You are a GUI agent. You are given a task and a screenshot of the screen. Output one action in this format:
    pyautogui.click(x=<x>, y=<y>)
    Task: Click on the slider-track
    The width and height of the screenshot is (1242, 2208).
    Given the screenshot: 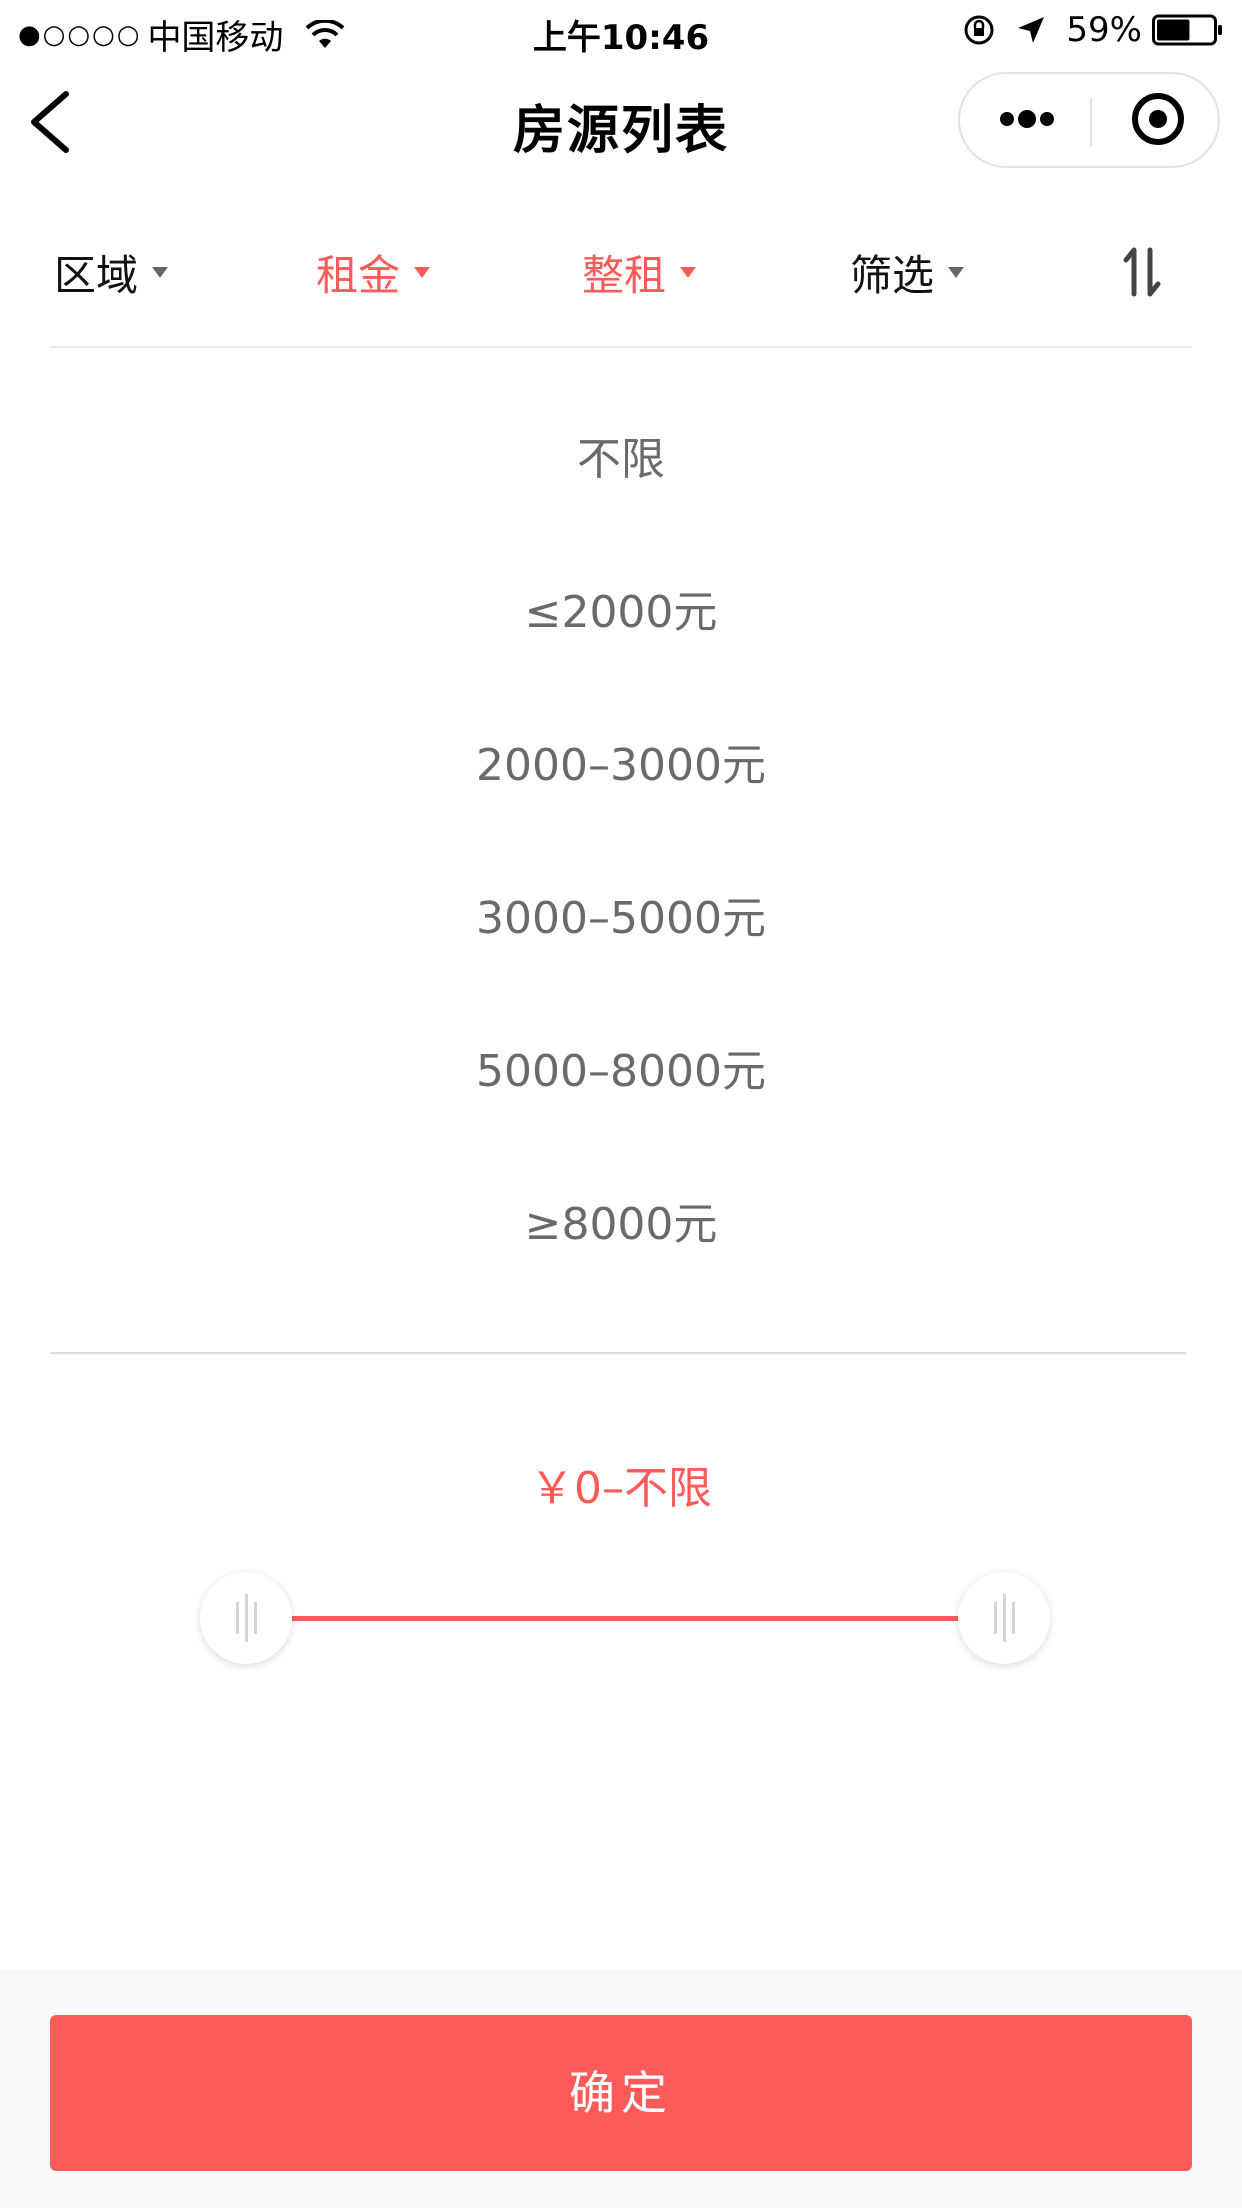 What is the action you would take?
    pyautogui.click(x=625, y=1618)
    